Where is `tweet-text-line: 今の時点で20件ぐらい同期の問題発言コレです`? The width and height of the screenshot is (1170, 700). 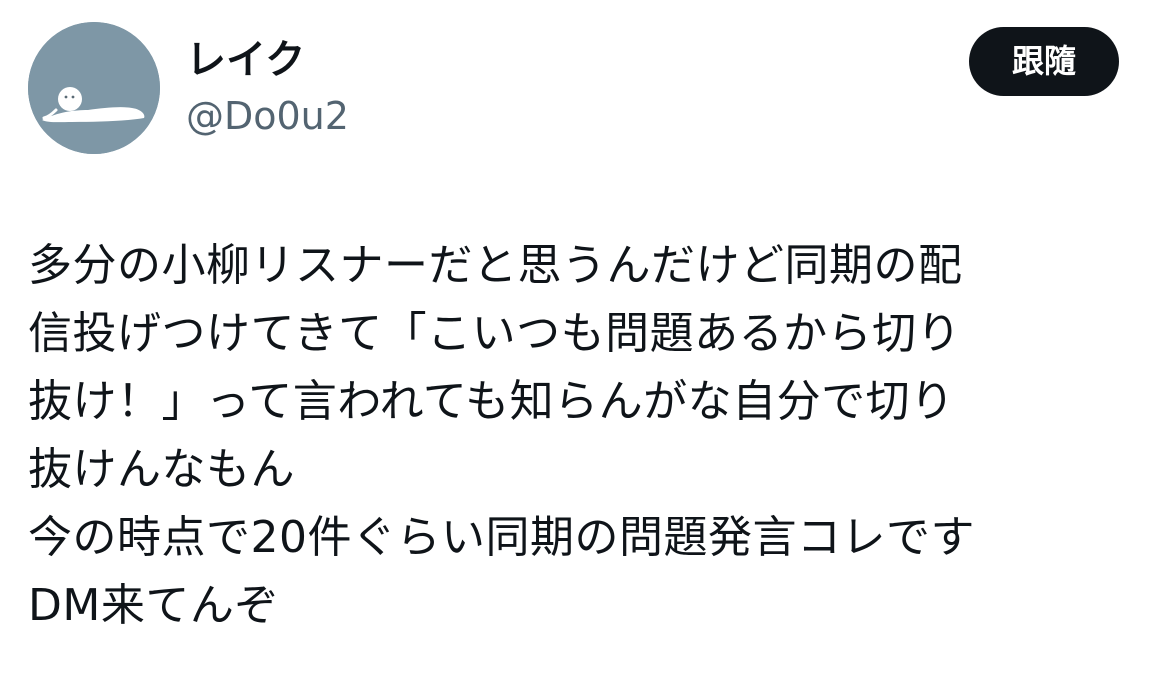
tweet-text-line: 今の時点で20件ぐらい同期の問題発言コレです is located at coordinates (501, 537).